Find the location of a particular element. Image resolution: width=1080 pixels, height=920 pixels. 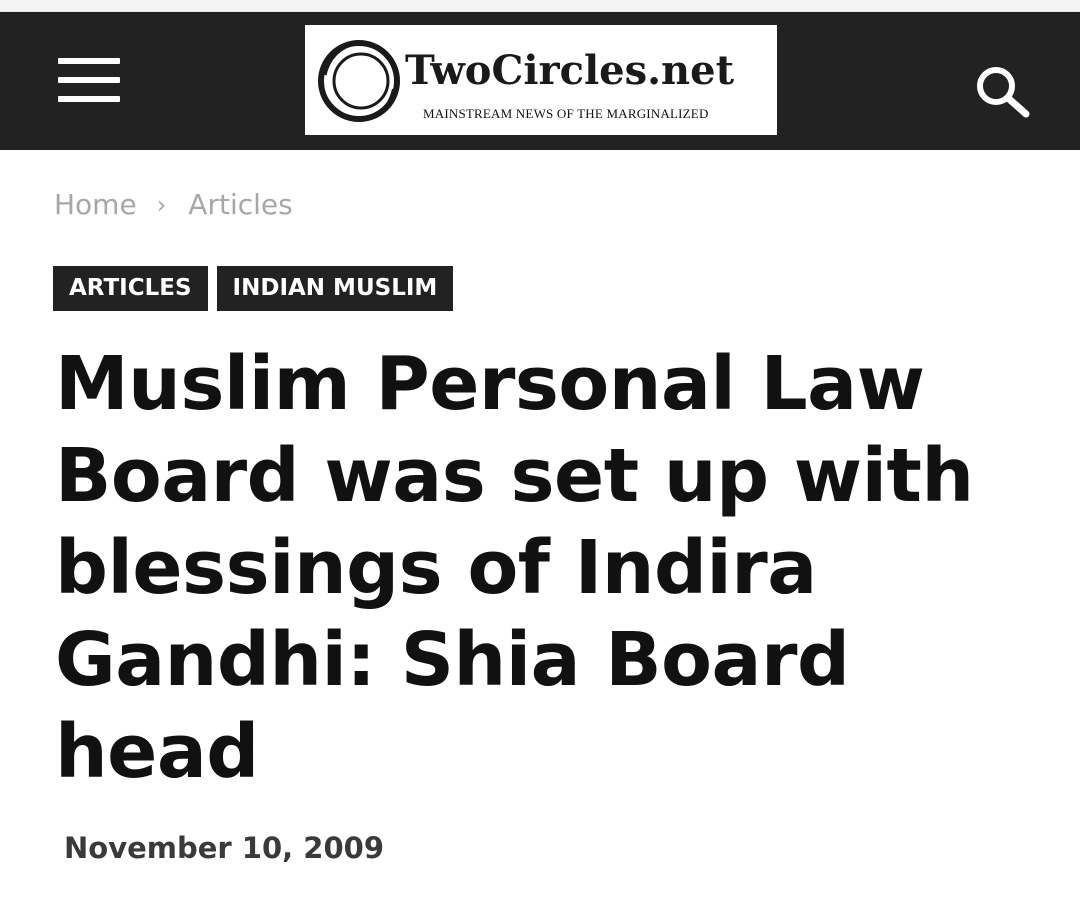

search-button is located at coordinates (1005, 92).